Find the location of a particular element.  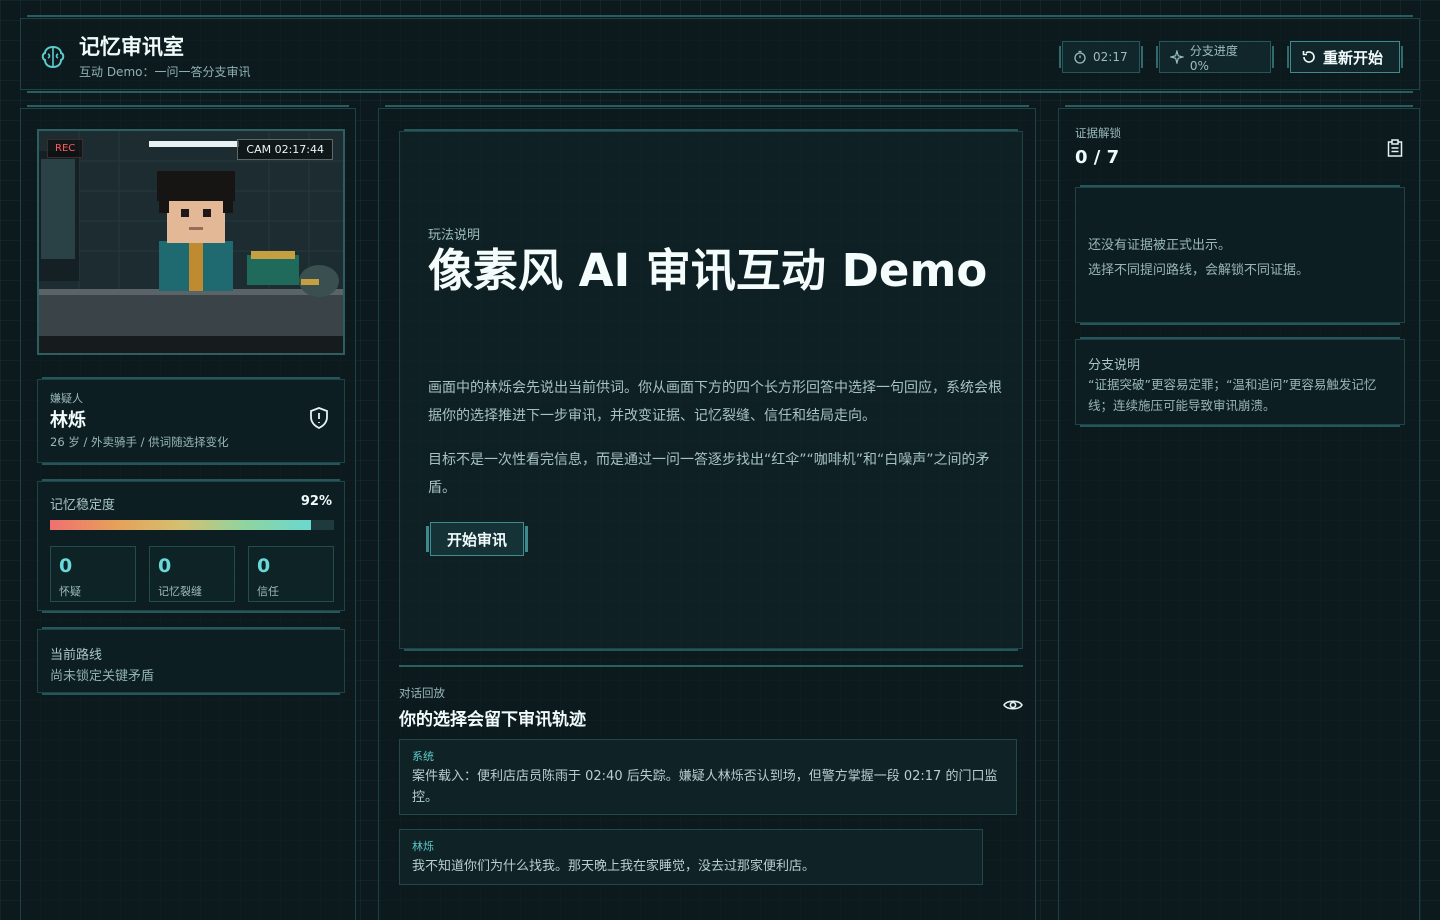

stability-bar is located at coordinates (192, 525).